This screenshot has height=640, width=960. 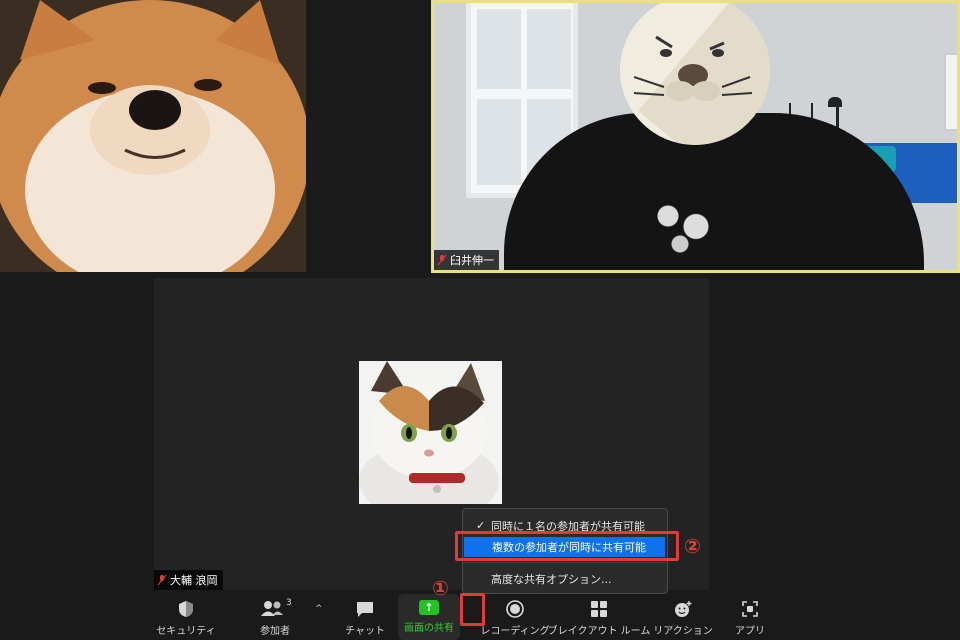 I want to click on shiba-dog-photo, so click(x=153, y=136).